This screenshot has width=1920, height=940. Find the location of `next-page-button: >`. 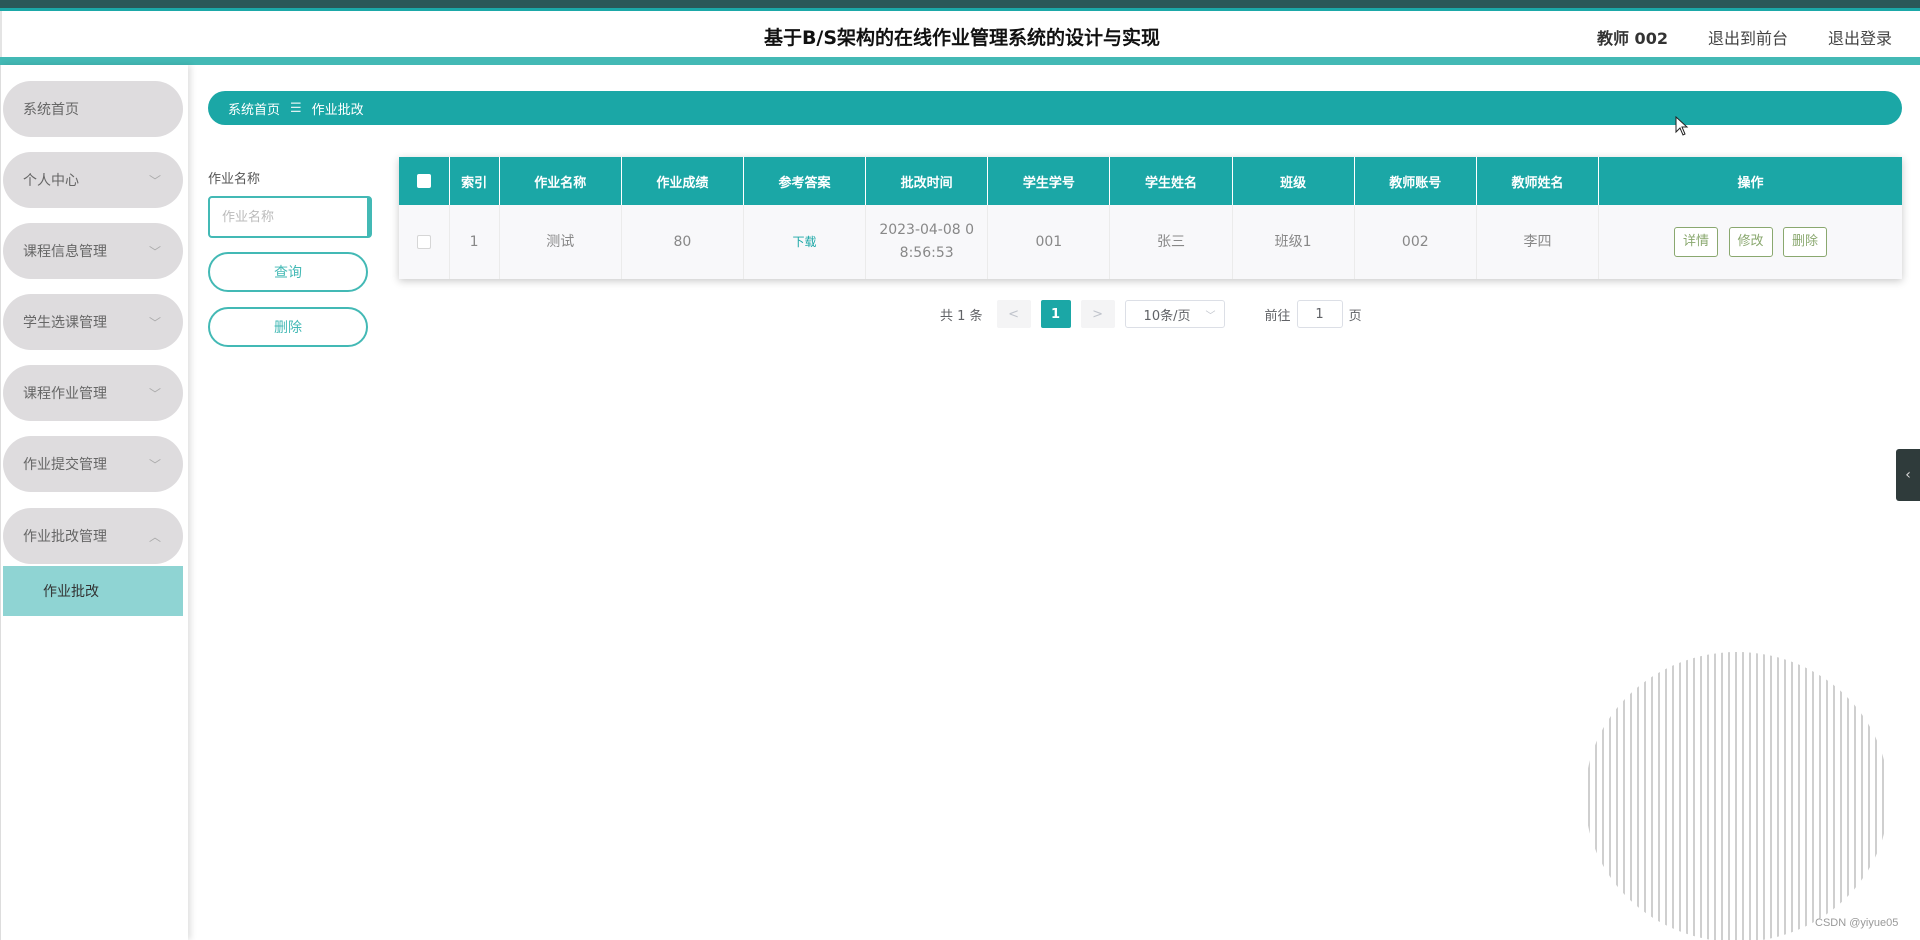

next-page-button: > is located at coordinates (1097, 314).